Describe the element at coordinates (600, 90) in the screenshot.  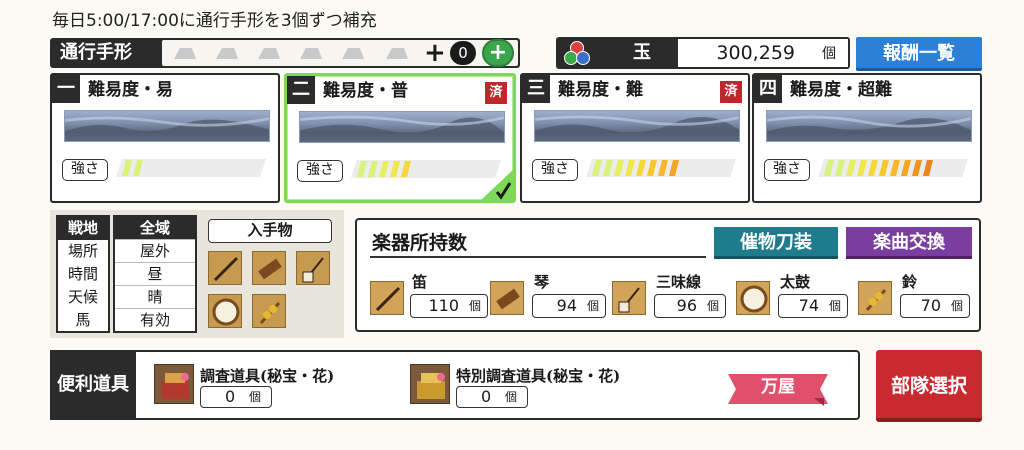
I see `card-title: 難易度・難` at that location.